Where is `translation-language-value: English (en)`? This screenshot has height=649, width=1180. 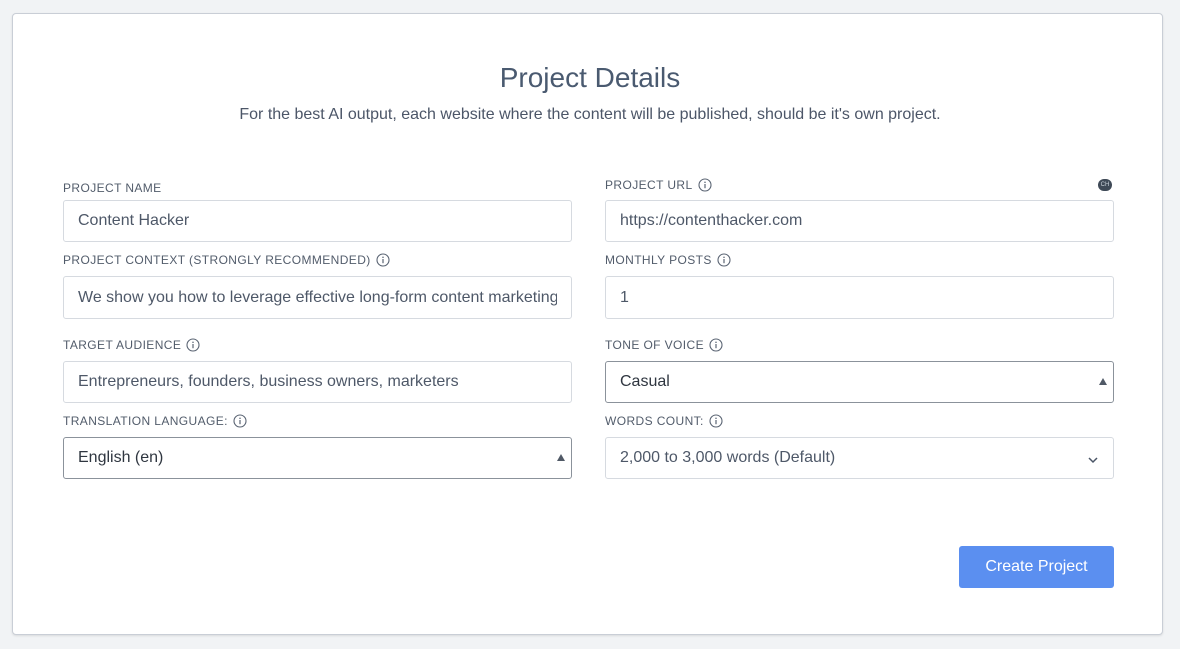
translation-language-value: English (en) is located at coordinates (121, 457).